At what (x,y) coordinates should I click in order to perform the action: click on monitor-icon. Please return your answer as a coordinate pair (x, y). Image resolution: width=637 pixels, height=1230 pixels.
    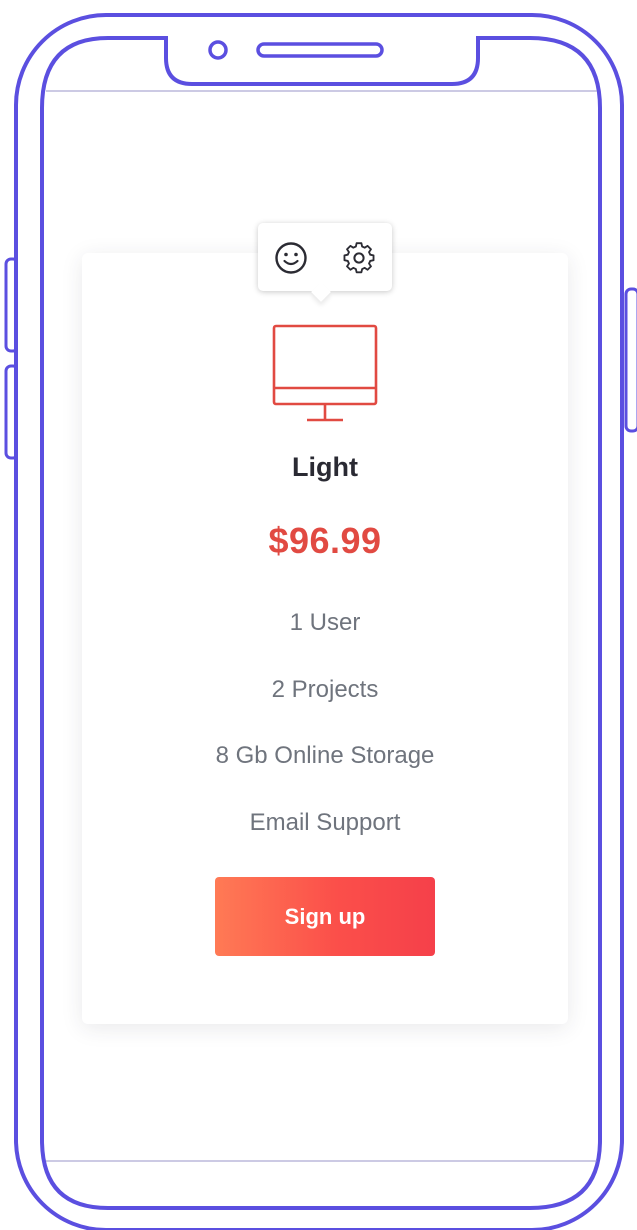
    Looking at the image, I should click on (325, 376).